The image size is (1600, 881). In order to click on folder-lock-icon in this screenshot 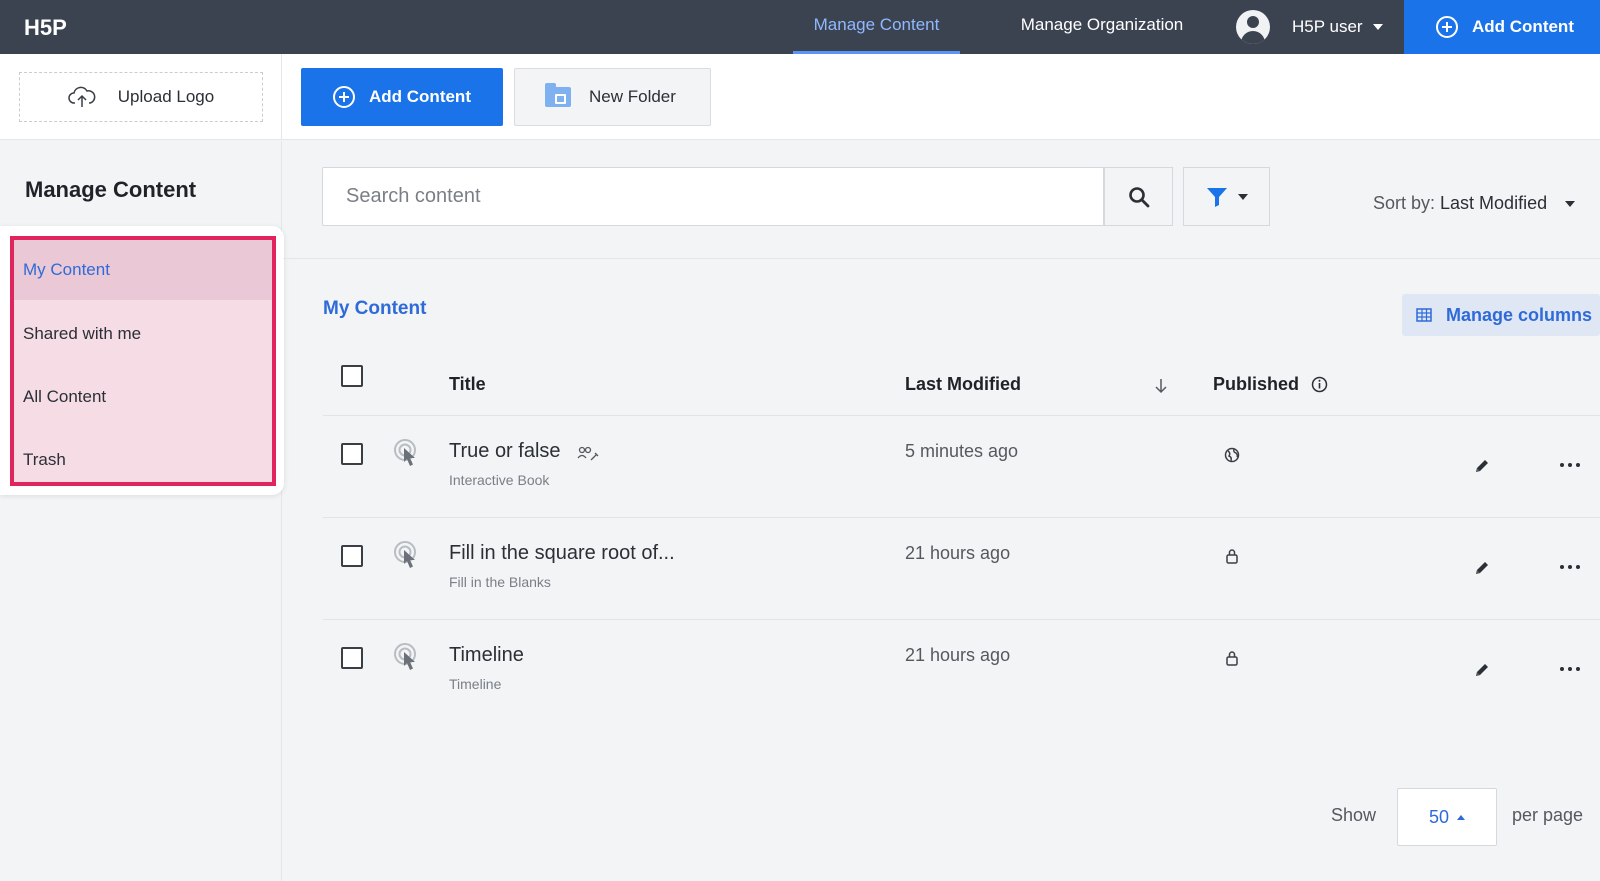, I will do `click(558, 95)`.